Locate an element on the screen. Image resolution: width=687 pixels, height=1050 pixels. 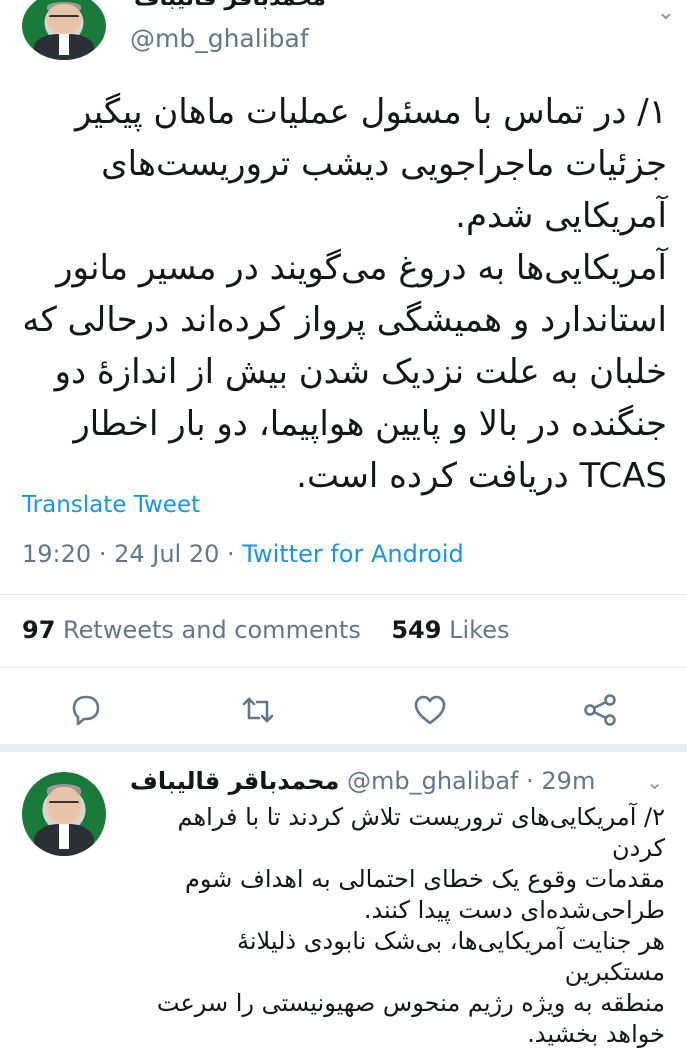
reply-age: 29m is located at coordinates (568, 781).